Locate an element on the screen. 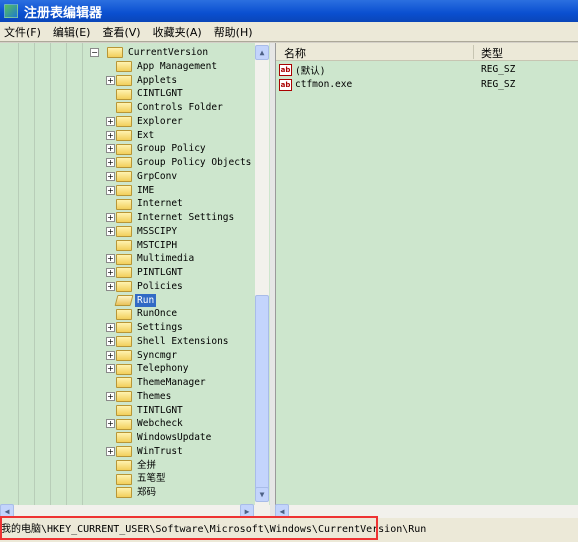  menu-edit: 编辑(E) is located at coordinates (74, 32).